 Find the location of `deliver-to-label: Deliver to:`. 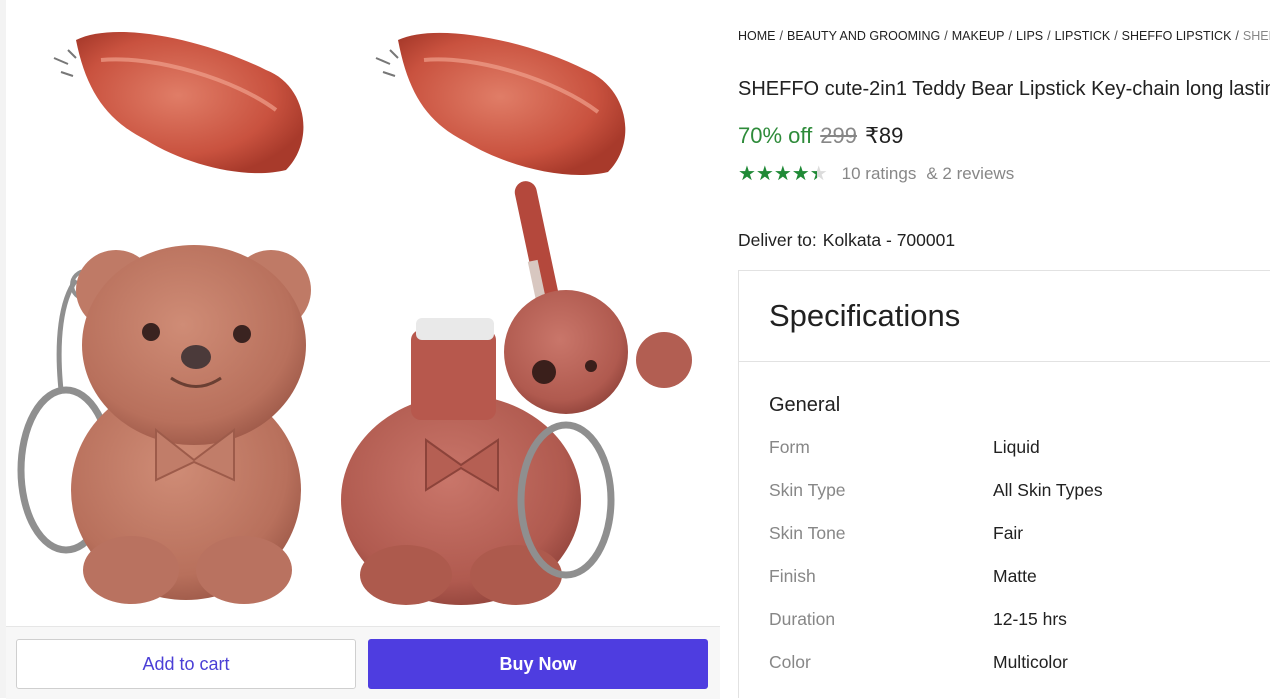

deliver-to-label: Deliver to: is located at coordinates (777, 240).